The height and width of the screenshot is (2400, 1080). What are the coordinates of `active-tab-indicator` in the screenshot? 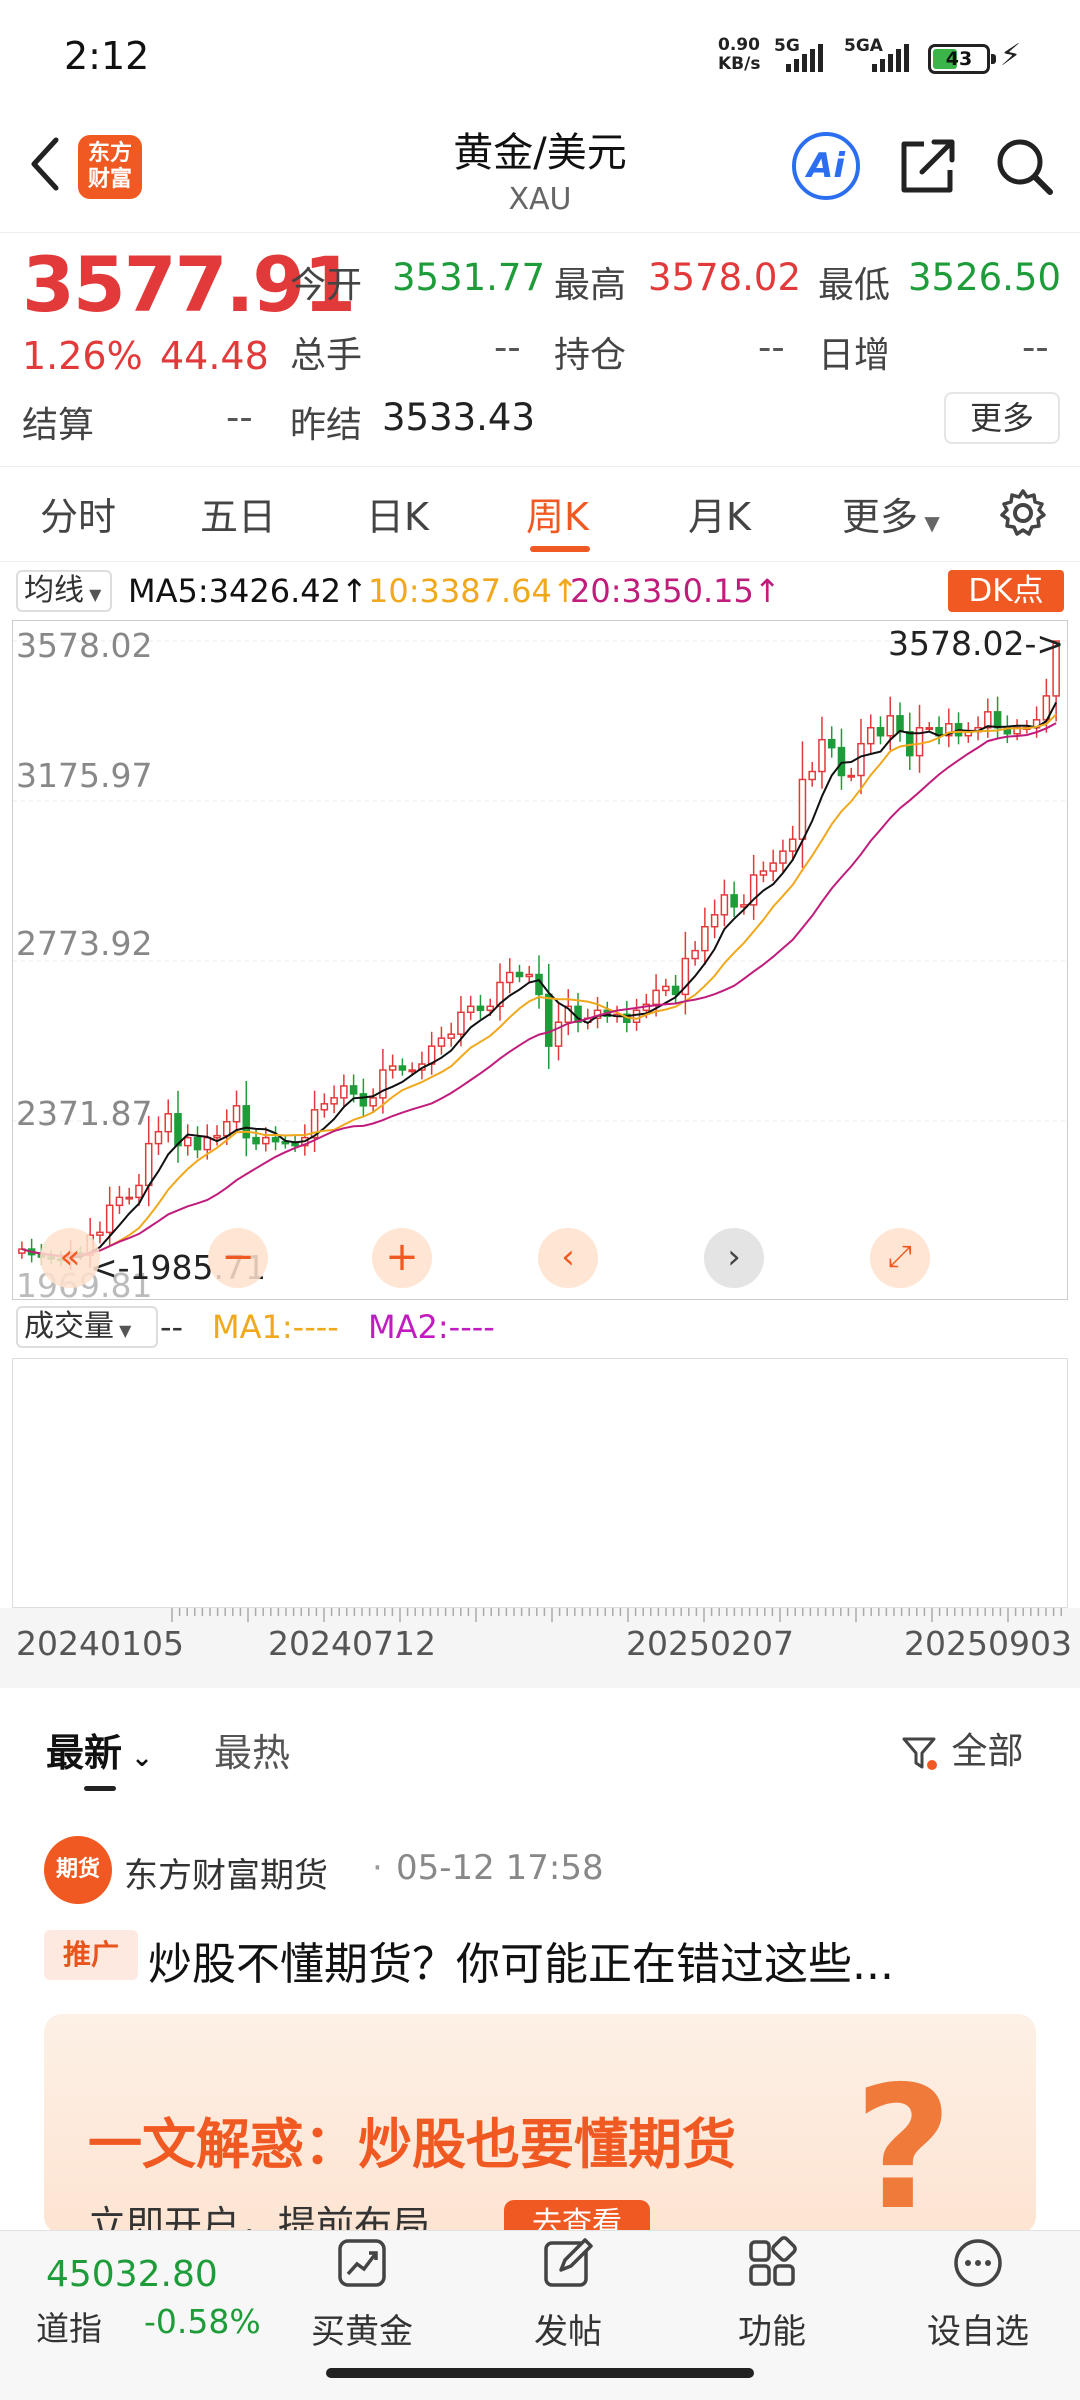 It's located at (560, 549).